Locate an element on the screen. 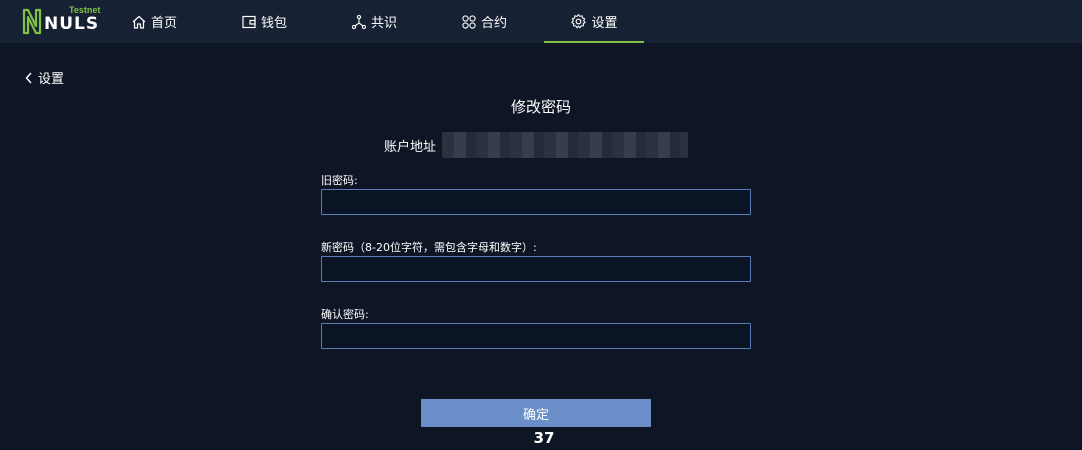  brand-name: NULS is located at coordinates (72, 24).